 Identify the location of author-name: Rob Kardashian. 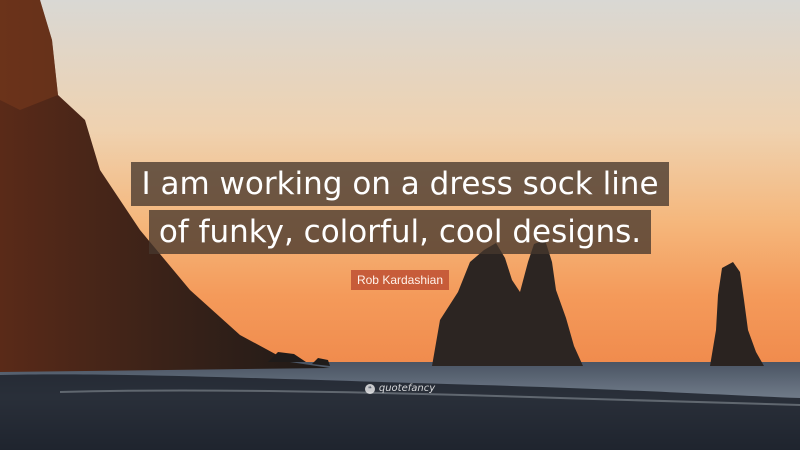
(400, 280).